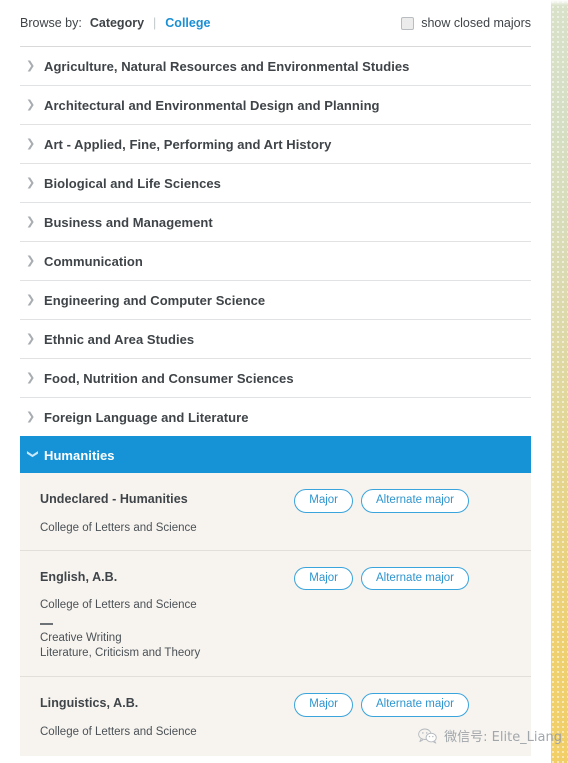 Image resolution: width=568 pixels, height=763 pixels. I want to click on edge-strip-dot-pattern, so click(559, 381).